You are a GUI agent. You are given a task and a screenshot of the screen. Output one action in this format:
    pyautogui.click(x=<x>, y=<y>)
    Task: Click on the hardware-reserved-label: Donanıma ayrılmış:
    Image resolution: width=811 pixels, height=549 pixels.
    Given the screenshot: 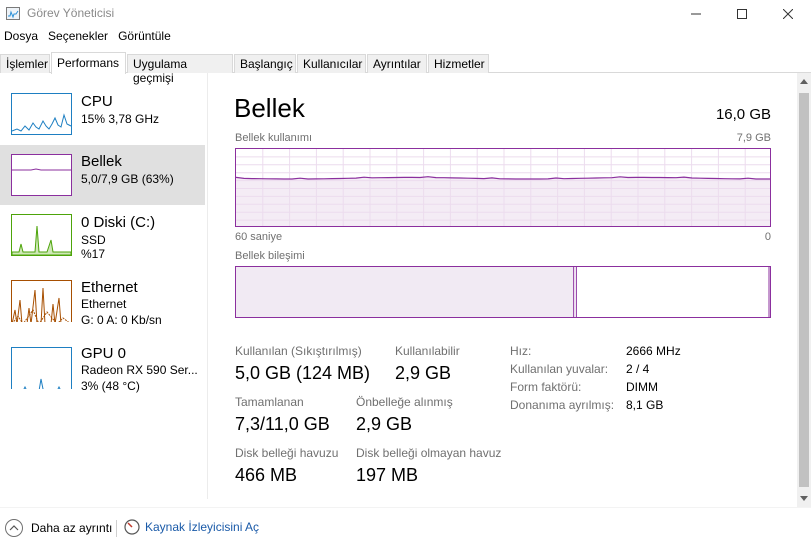 What is the action you would take?
    pyautogui.click(x=562, y=405)
    